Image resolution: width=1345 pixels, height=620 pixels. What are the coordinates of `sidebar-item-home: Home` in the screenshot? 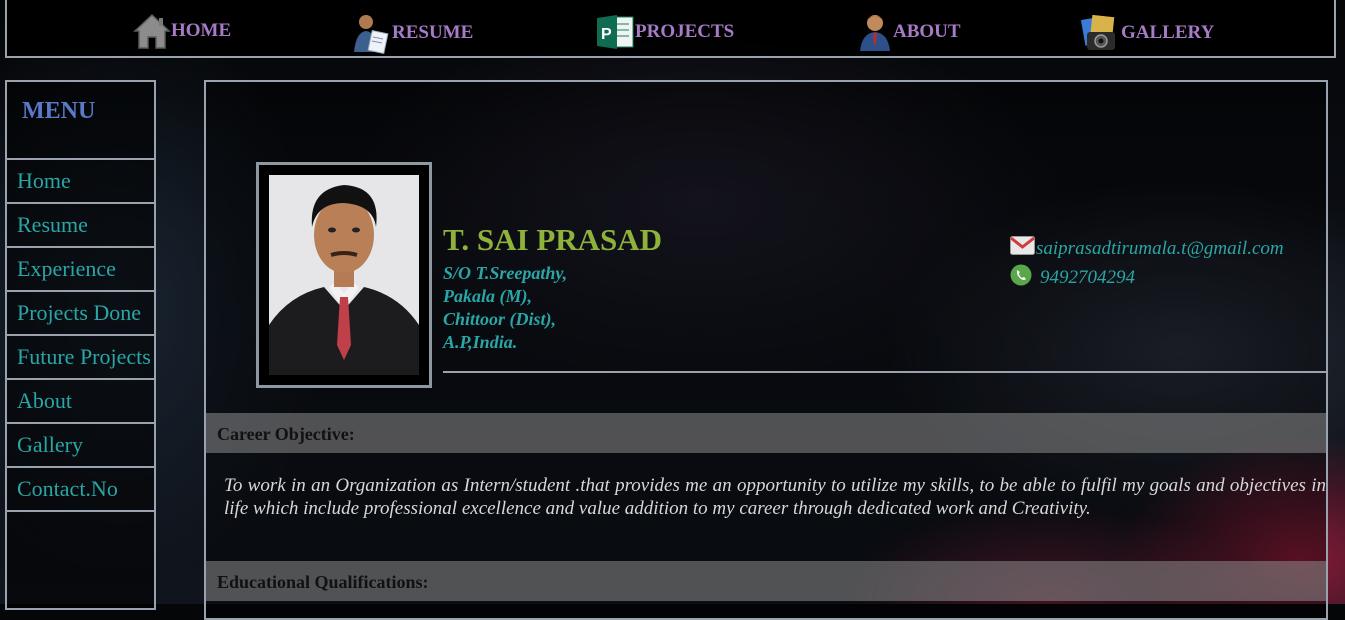 It's located at (80, 182).